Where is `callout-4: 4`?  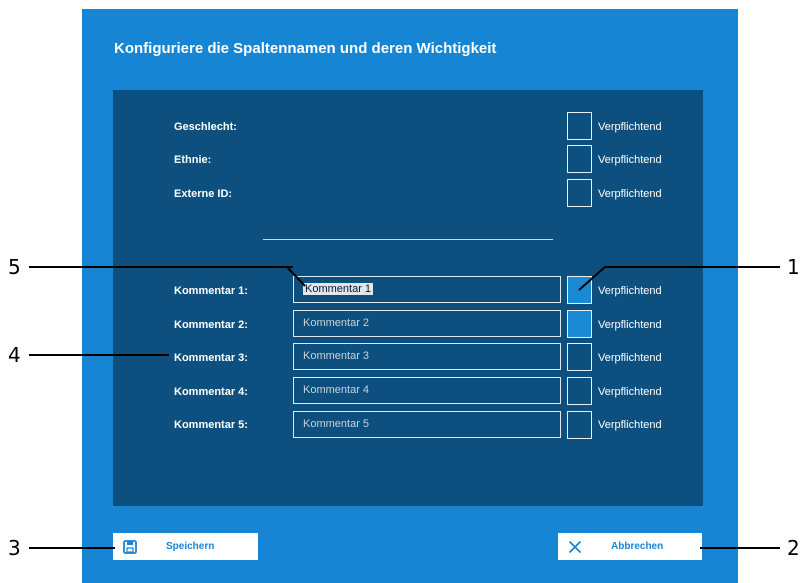 callout-4: 4 is located at coordinates (14, 355).